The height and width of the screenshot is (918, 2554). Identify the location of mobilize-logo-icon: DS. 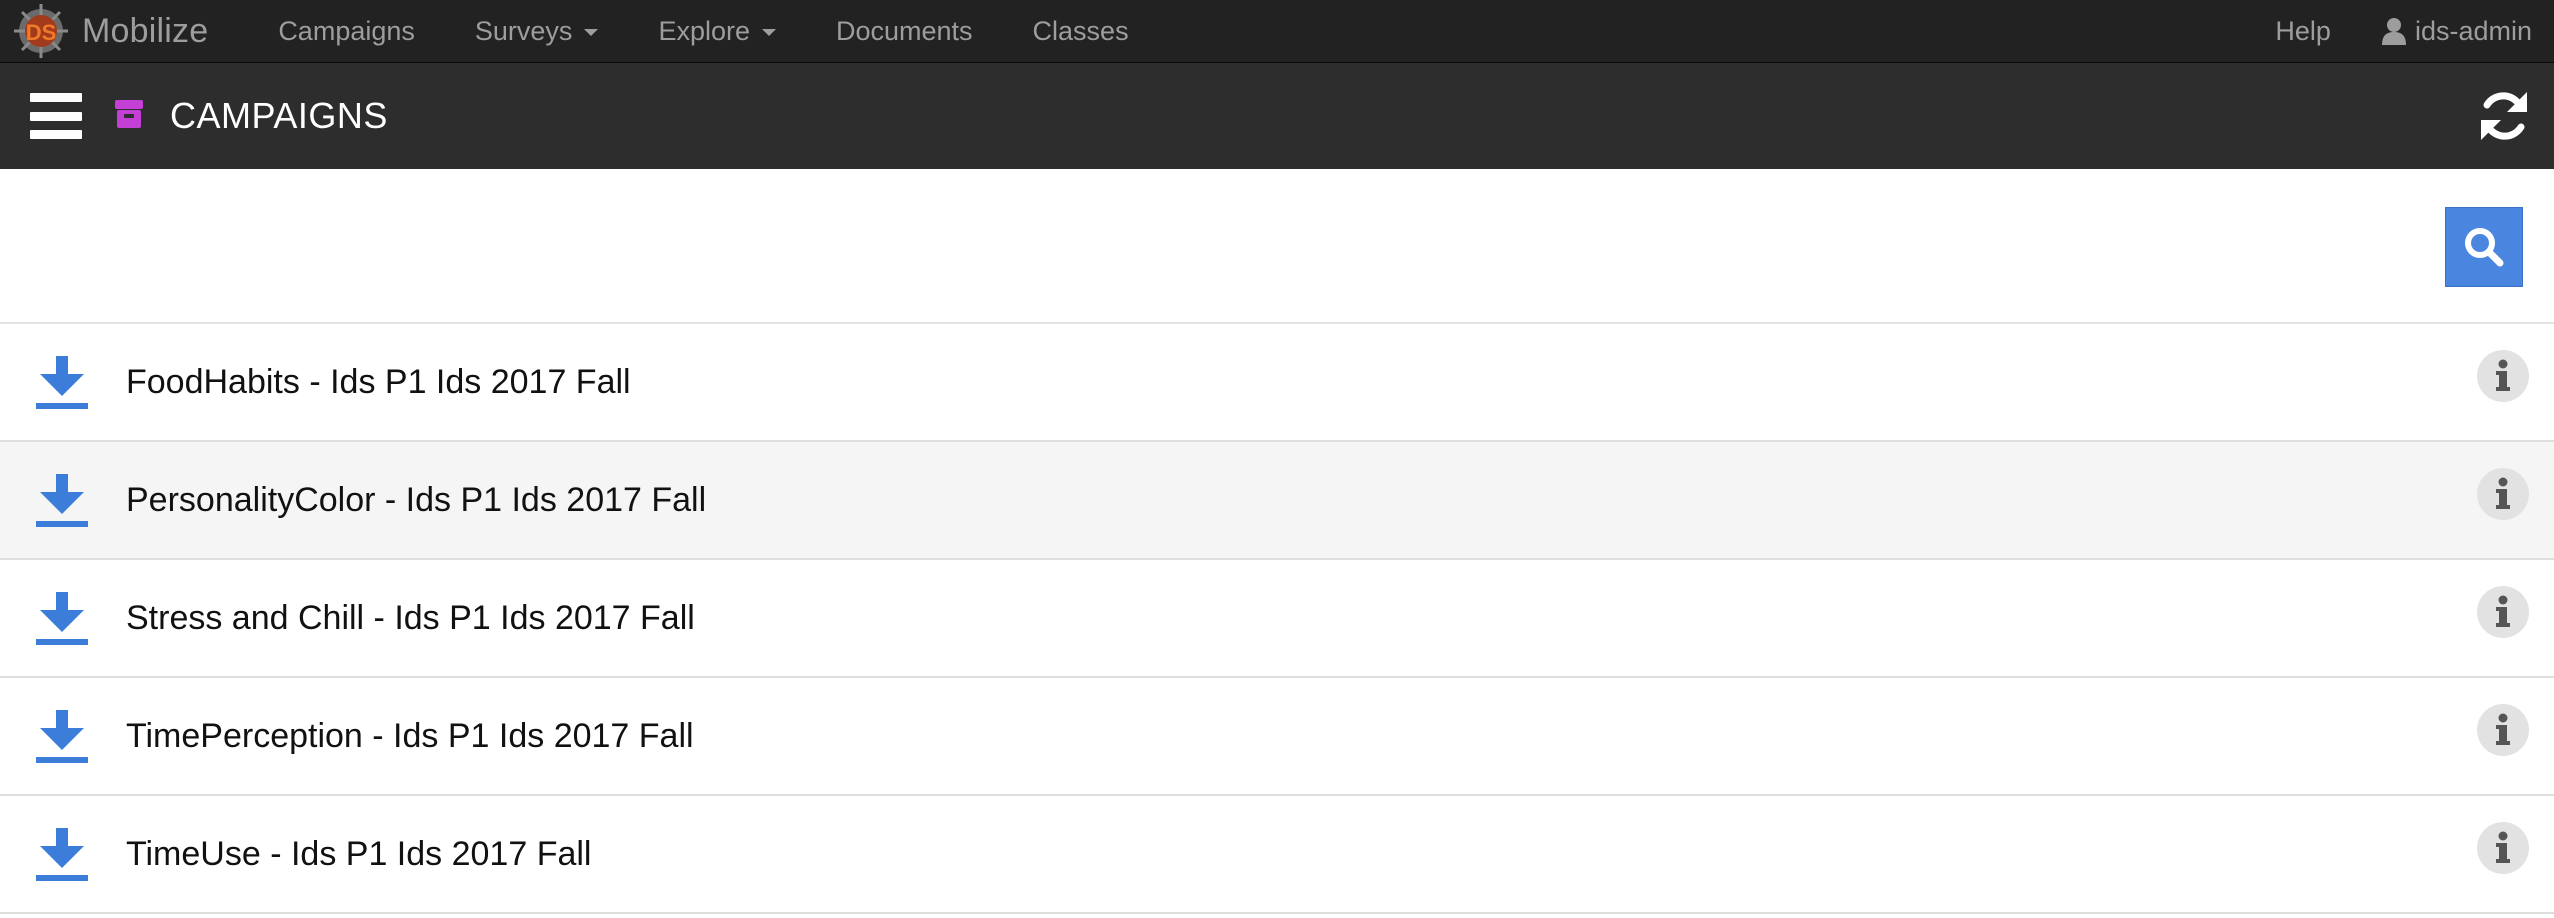
(41, 31).